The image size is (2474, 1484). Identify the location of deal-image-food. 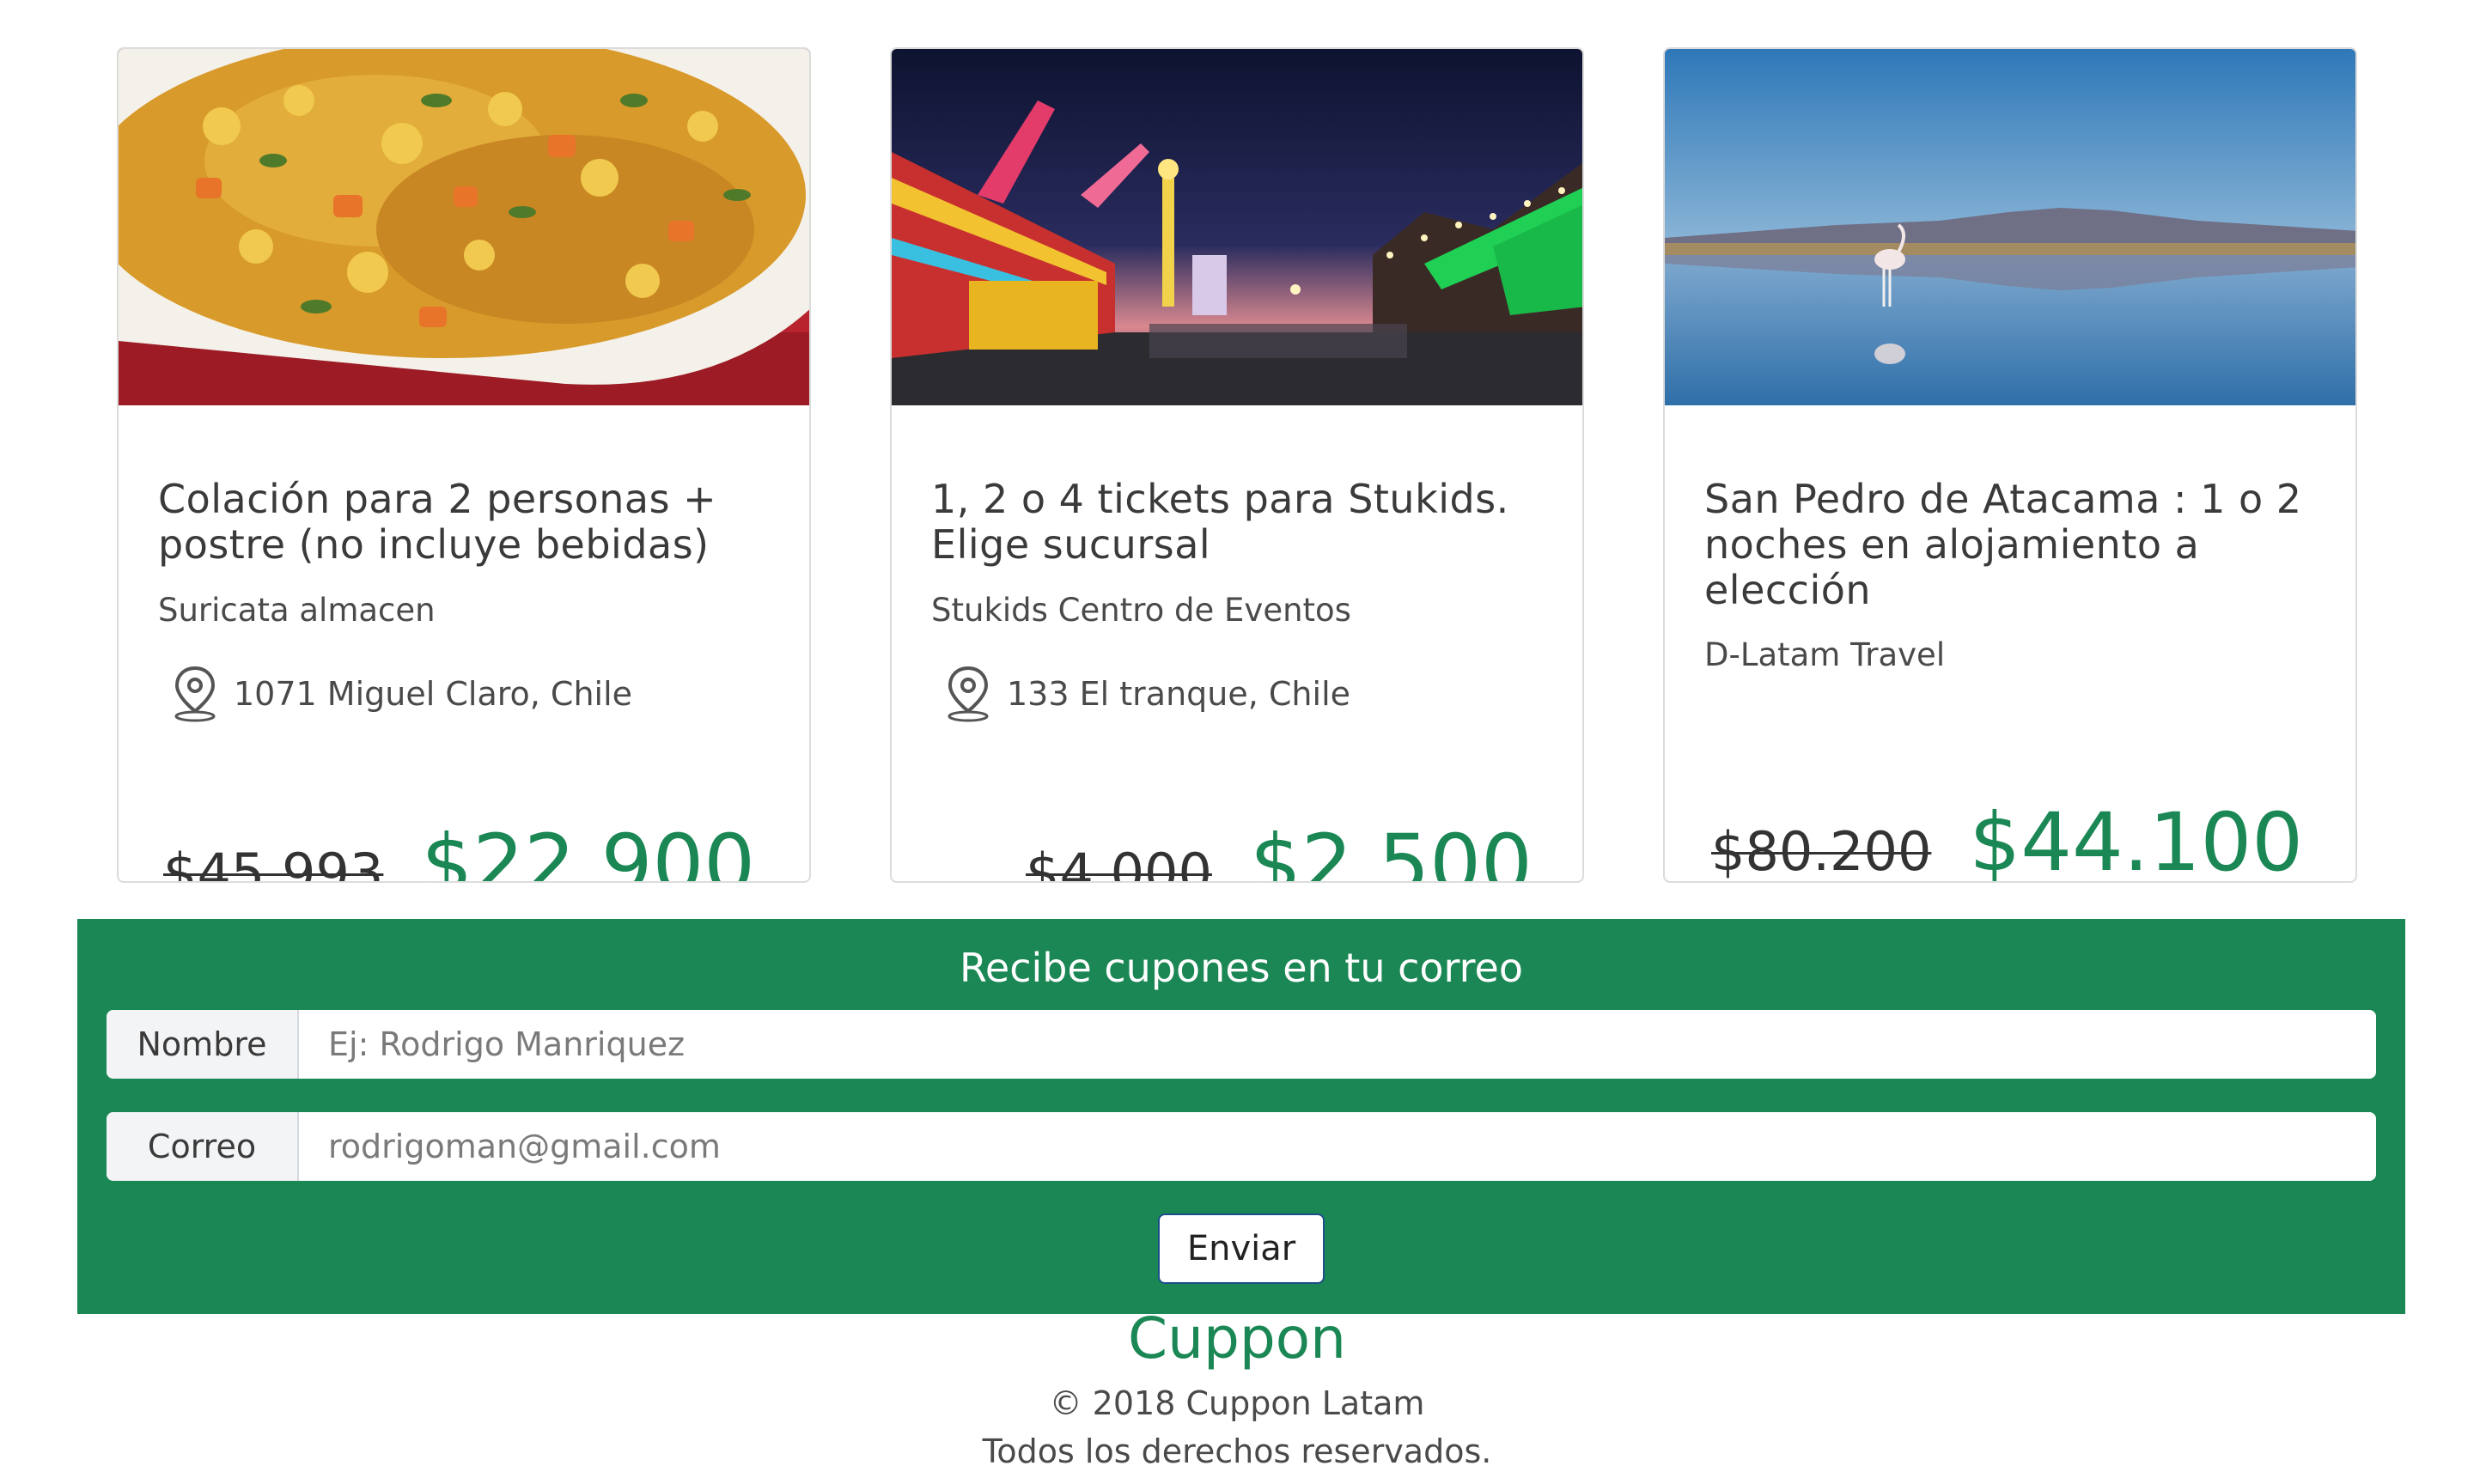
(464, 227).